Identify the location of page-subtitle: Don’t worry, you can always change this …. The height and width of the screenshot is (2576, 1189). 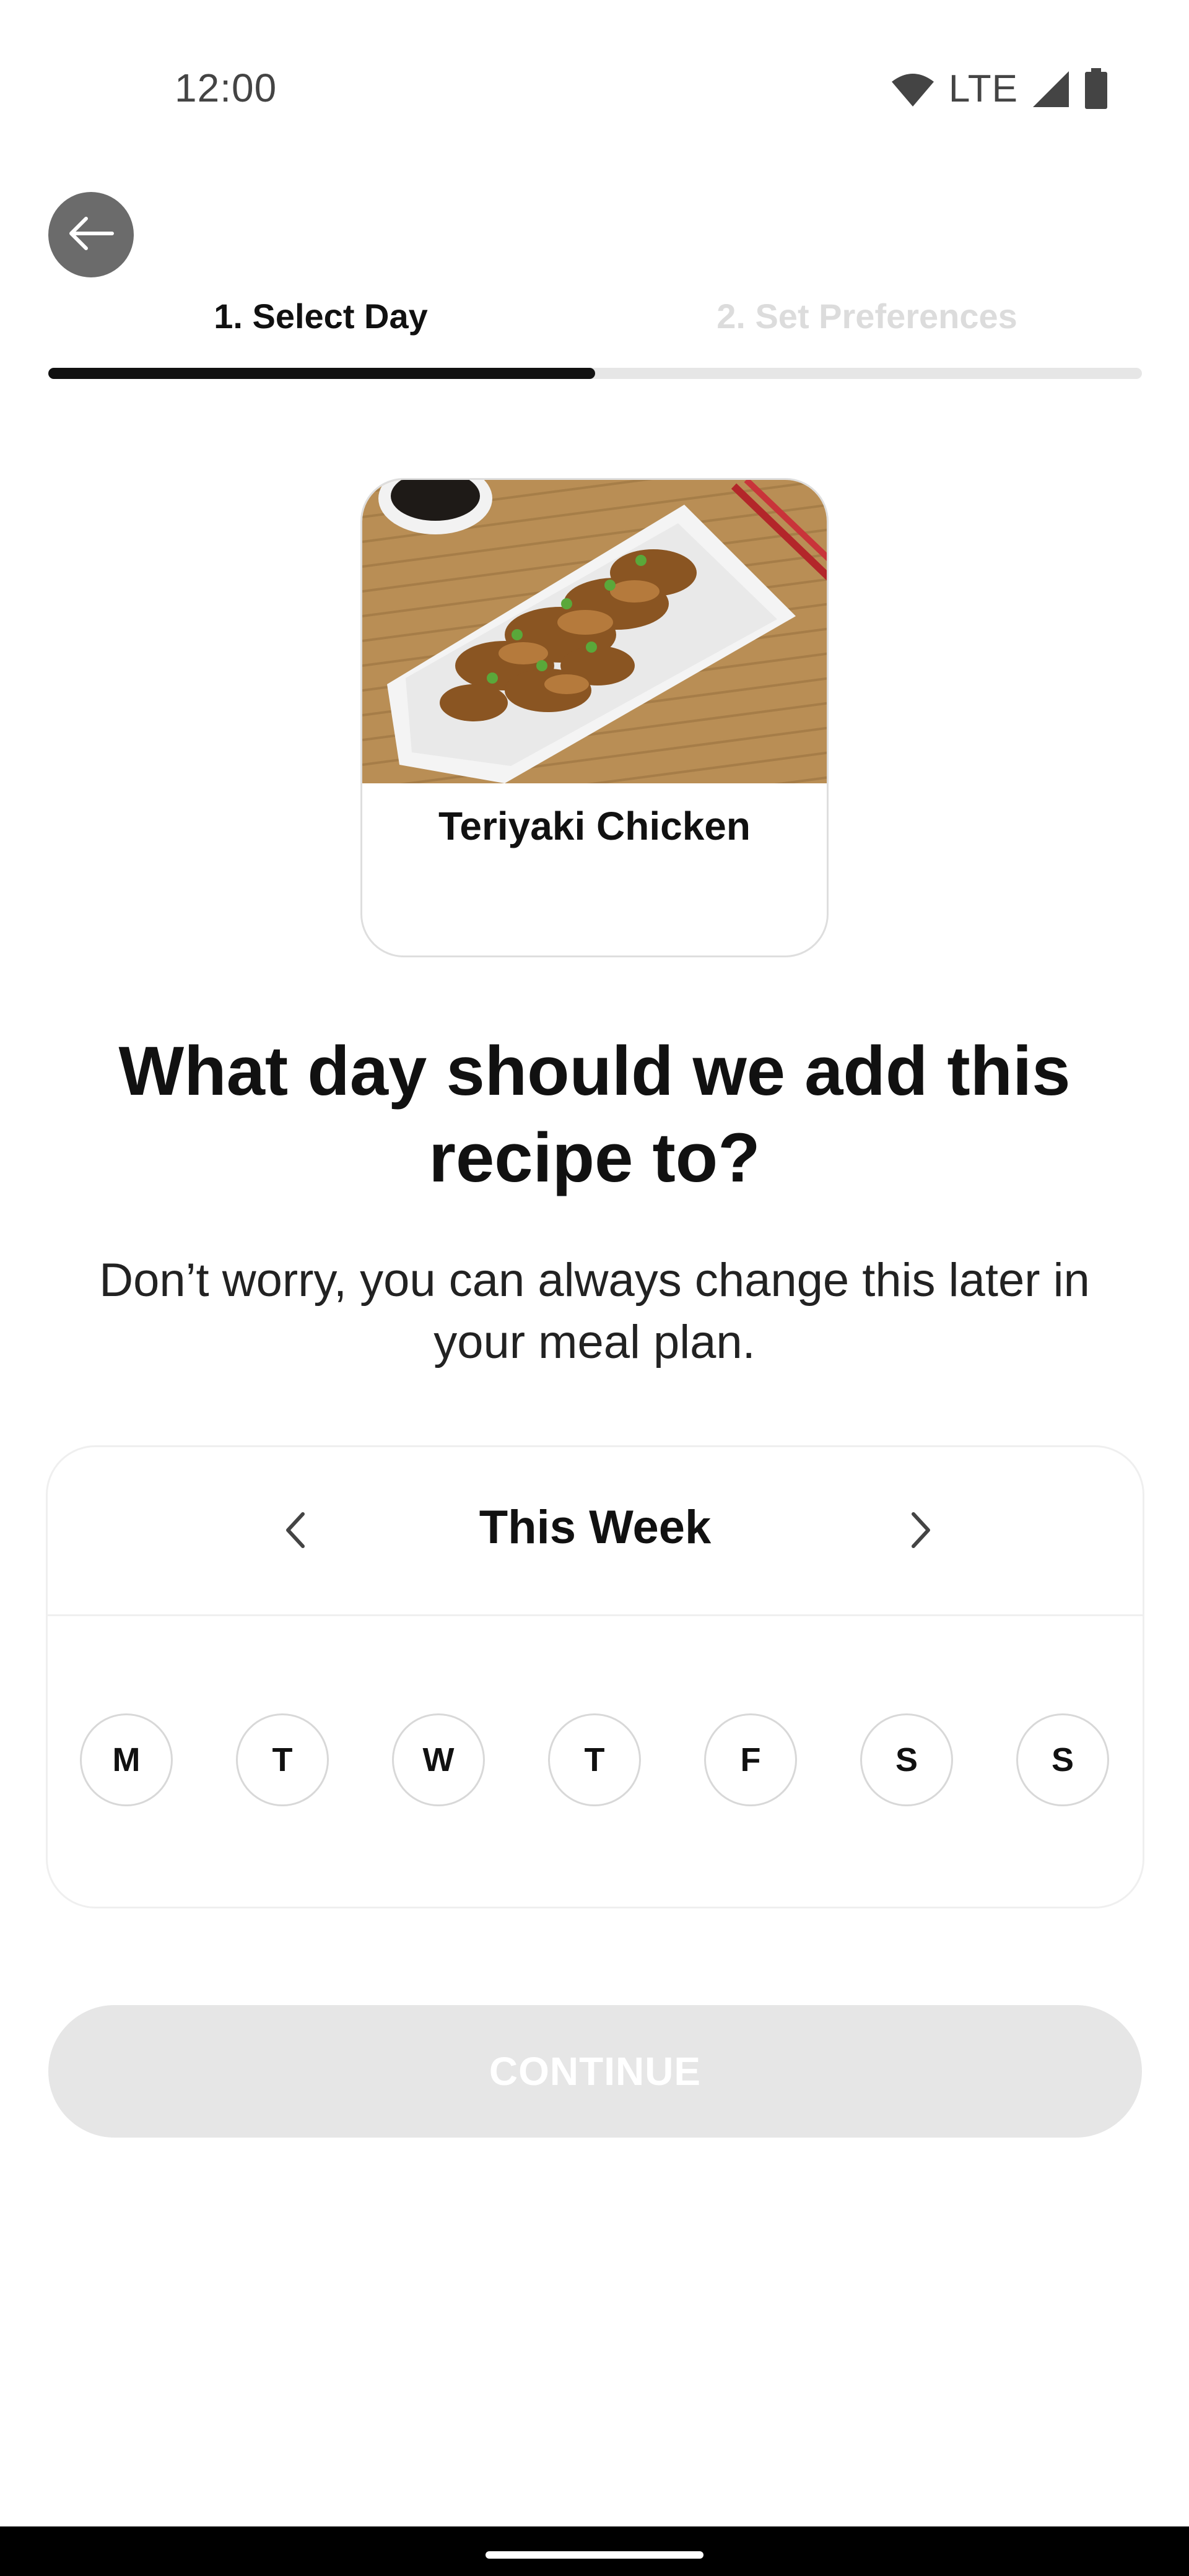
(594, 1311).